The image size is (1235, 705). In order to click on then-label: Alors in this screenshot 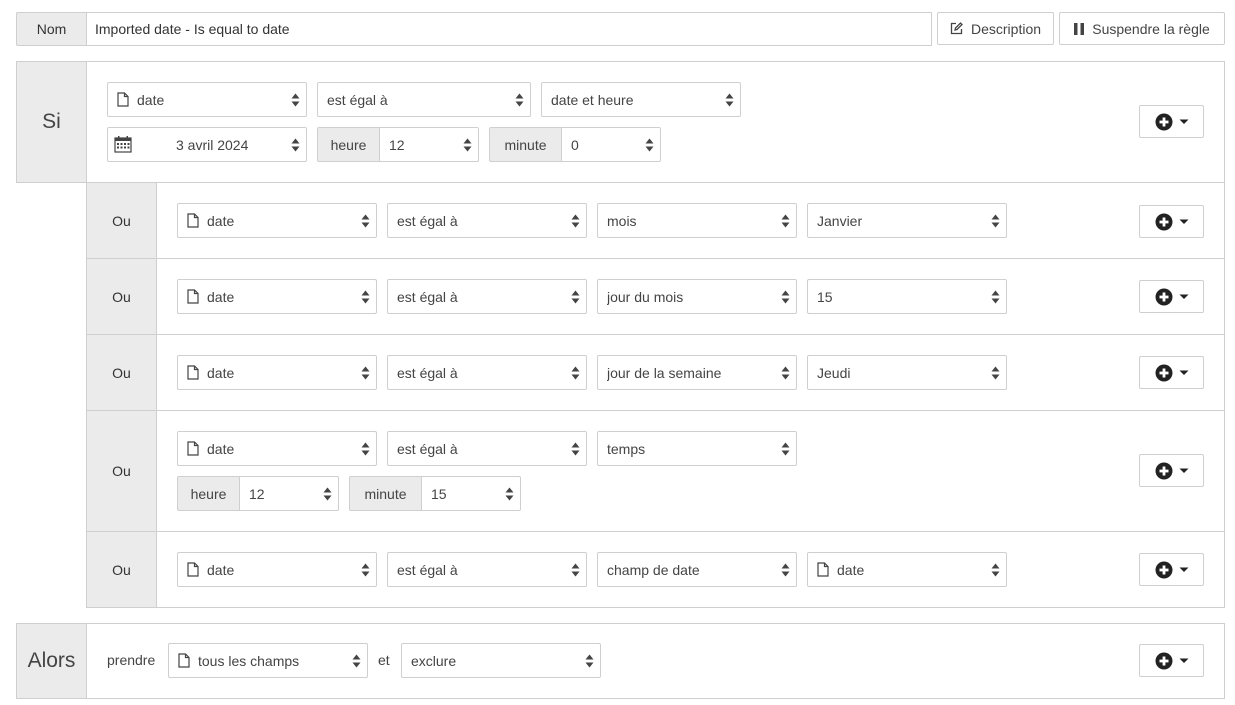, I will do `click(51, 660)`.